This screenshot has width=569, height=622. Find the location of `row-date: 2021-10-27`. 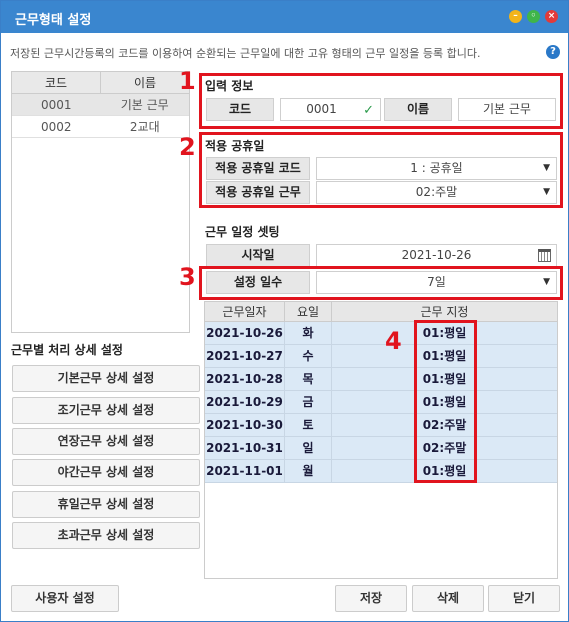

row-date: 2021-10-27 is located at coordinates (245, 356).